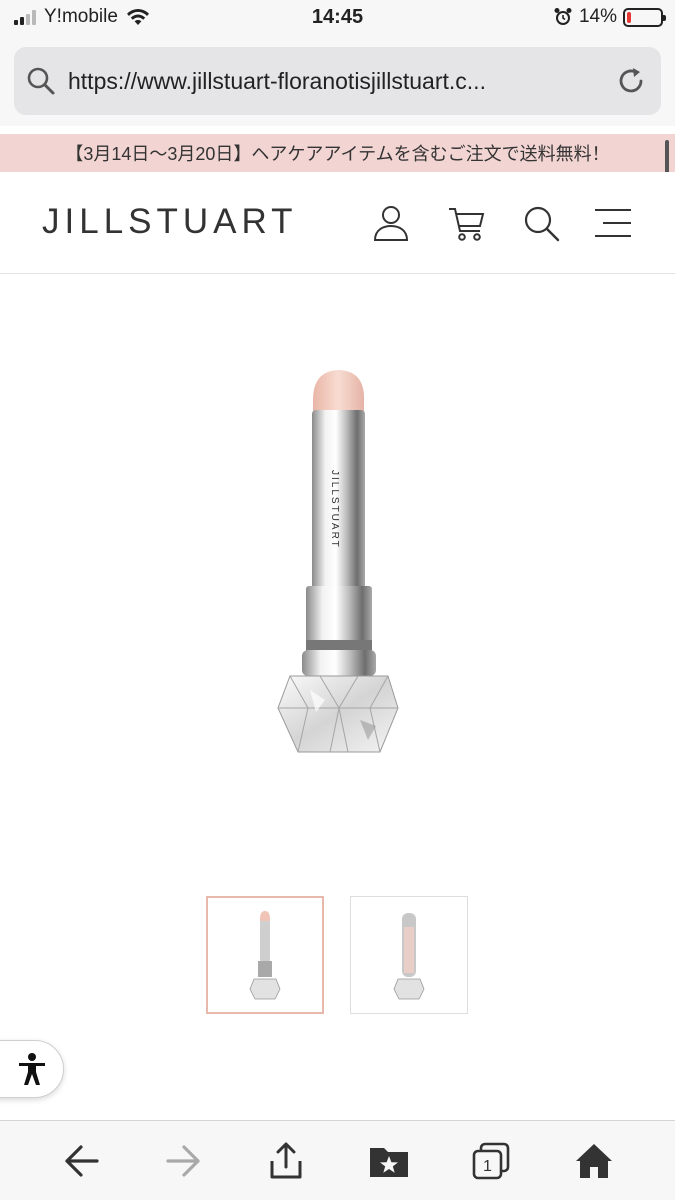 This screenshot has height=1200, width=675. I want to click on tabs-count: 1, so click(487, 1166).